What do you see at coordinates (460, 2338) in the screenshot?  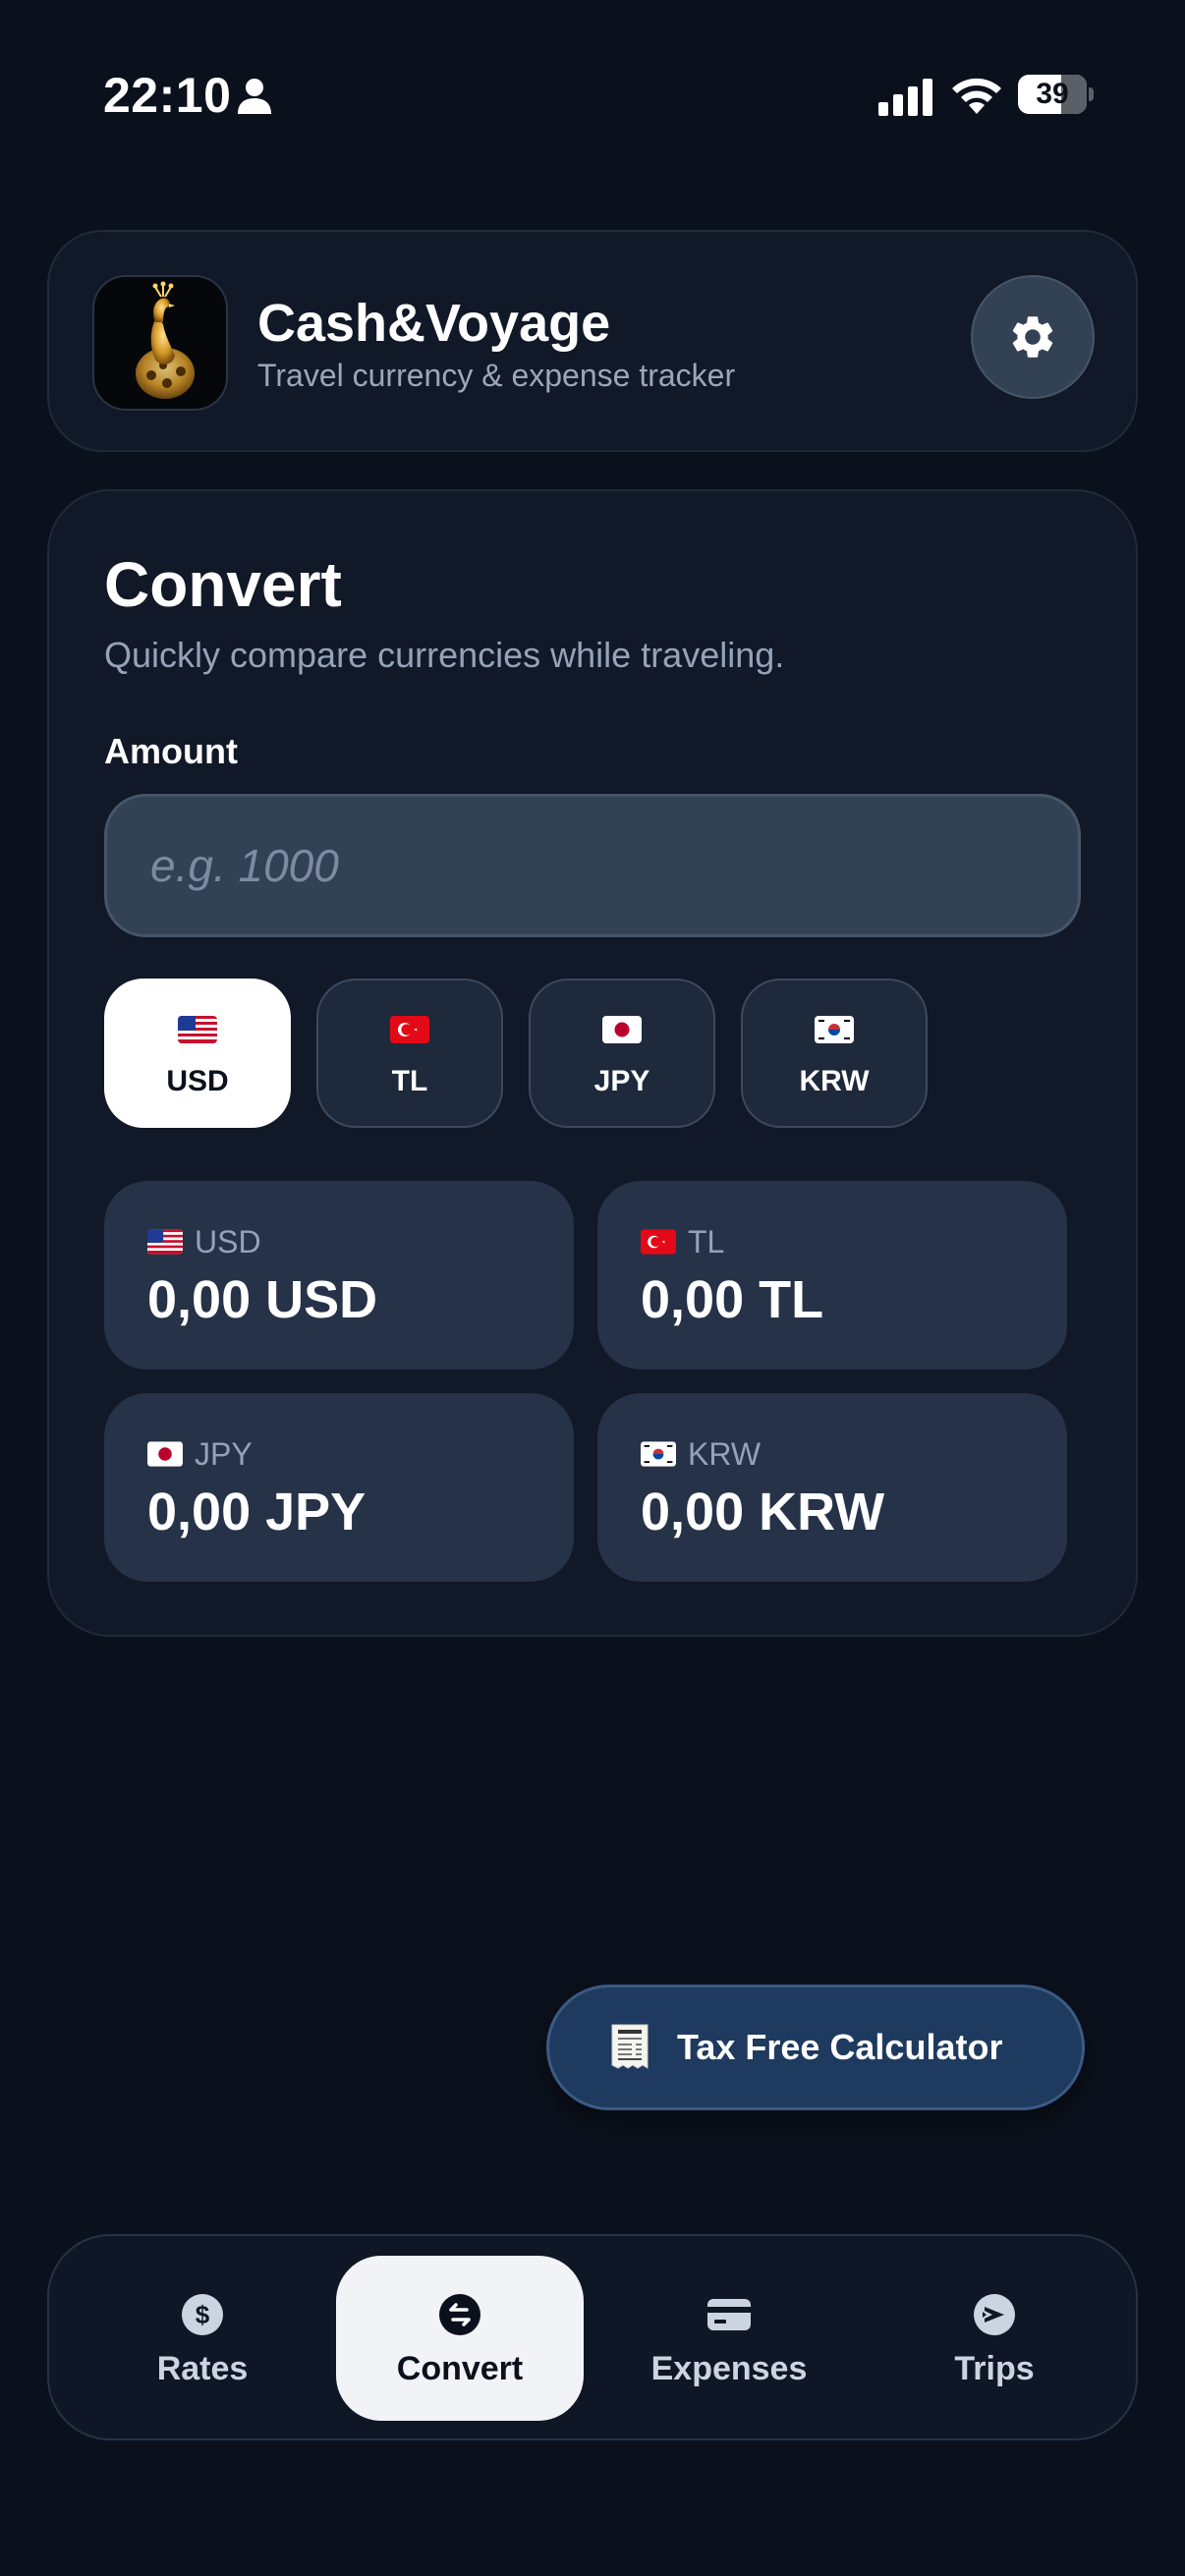 I see `nav-item-convert: Convert` at bounding box center [460, 2338].